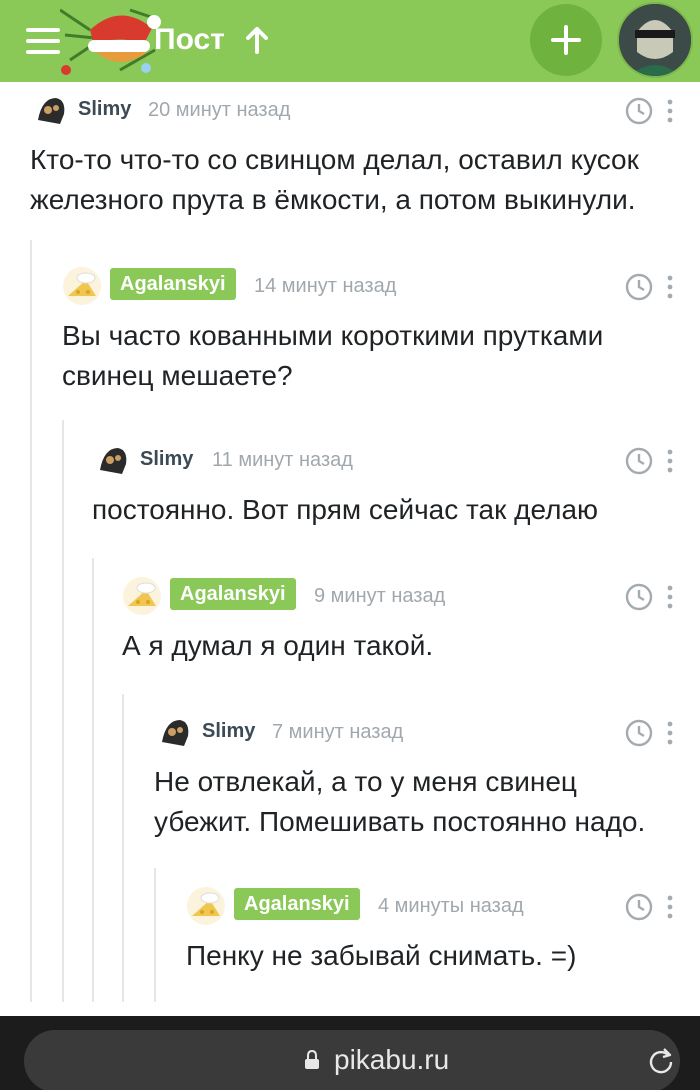 The height and width of the screenshot is (1090, 700). What do you see at coordinates (661, 1061) in the screenshot?
I see `reload-icon` at bounding box center [661, 1061].